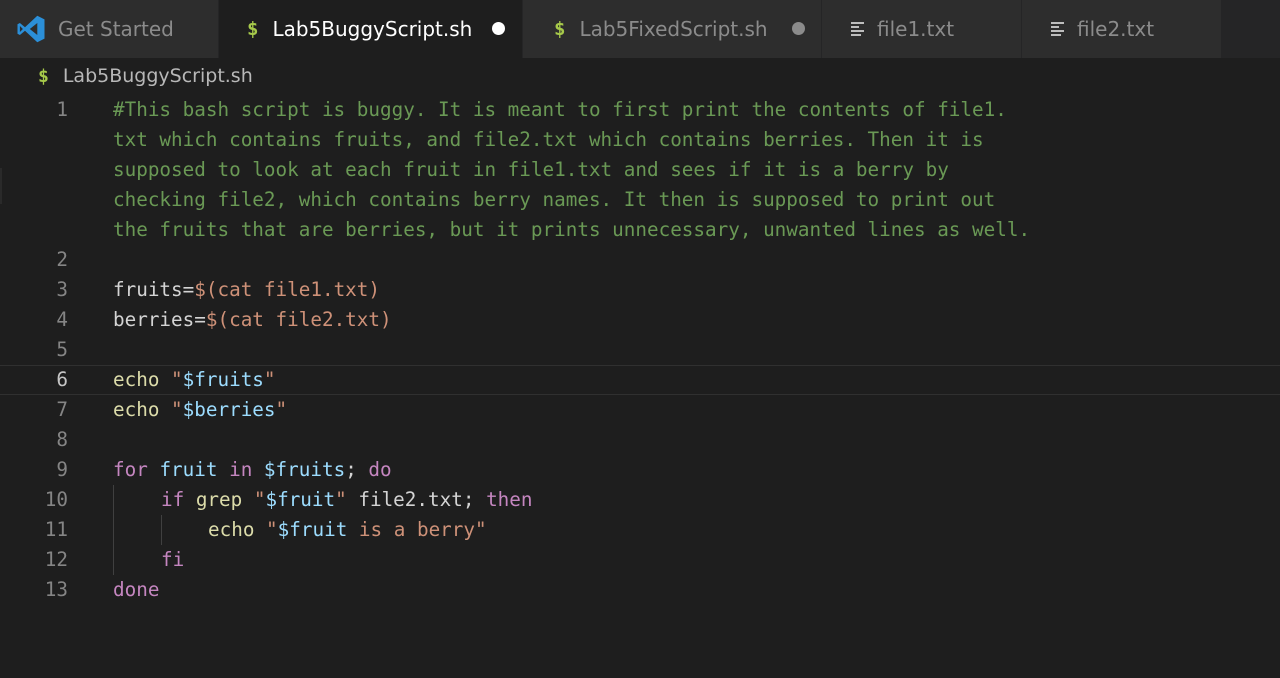 This screenshot has width=1280, height=678. What do you see at coordinates (56, 529) in the screenshot?
I see `line-number: 11` at bounding box center [56, 529].